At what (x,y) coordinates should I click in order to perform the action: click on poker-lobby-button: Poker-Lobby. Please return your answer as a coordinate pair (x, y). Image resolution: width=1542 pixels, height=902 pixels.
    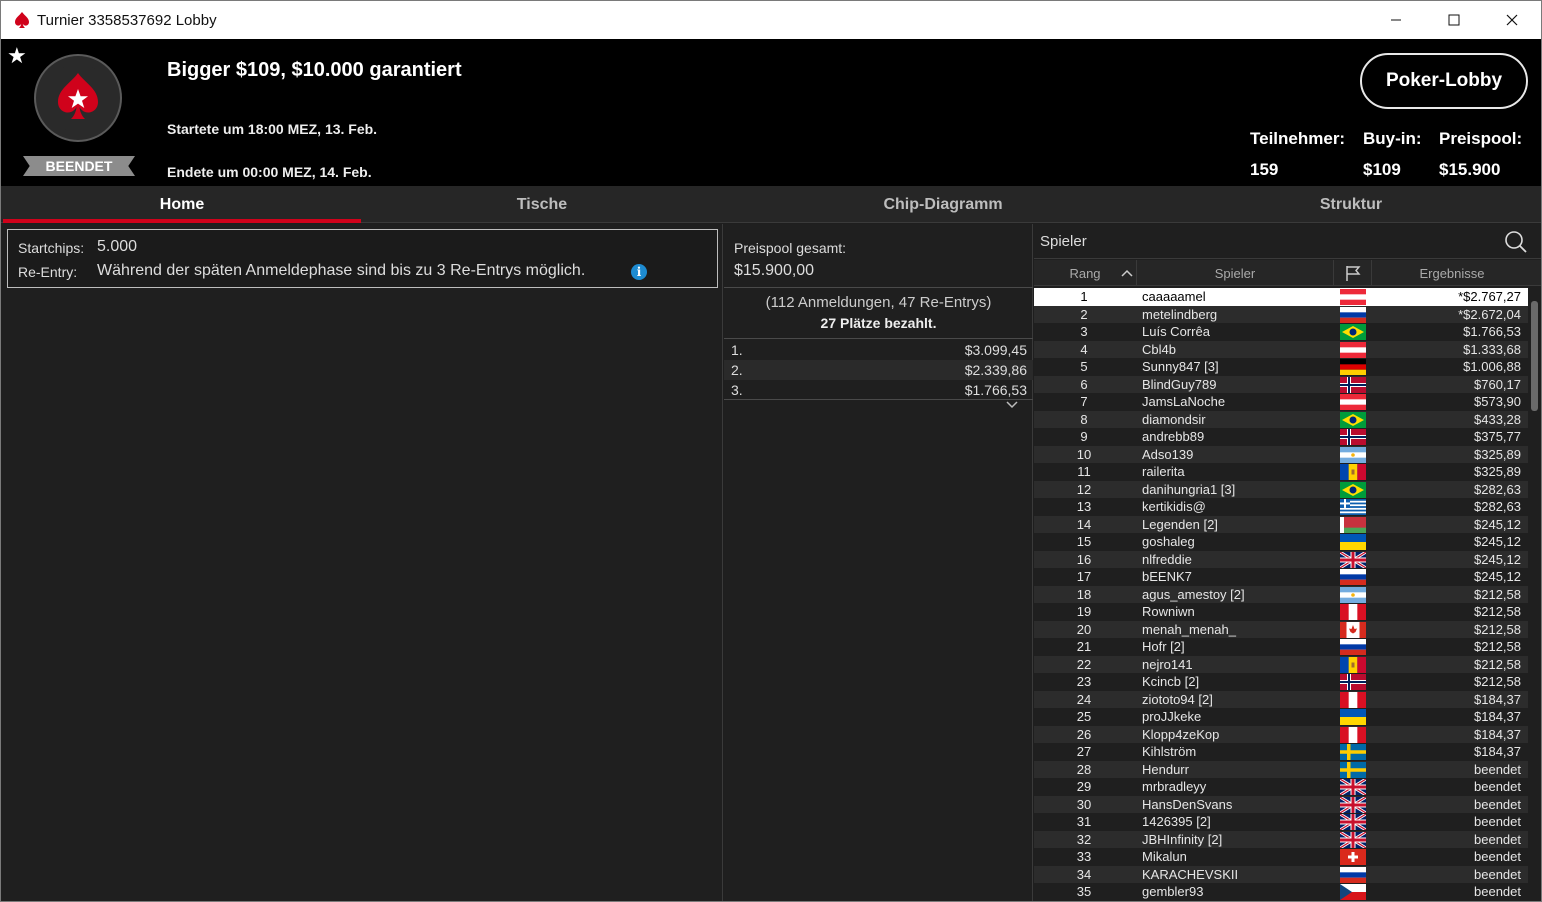
    Looking at the image, I should click on (1444, 81).